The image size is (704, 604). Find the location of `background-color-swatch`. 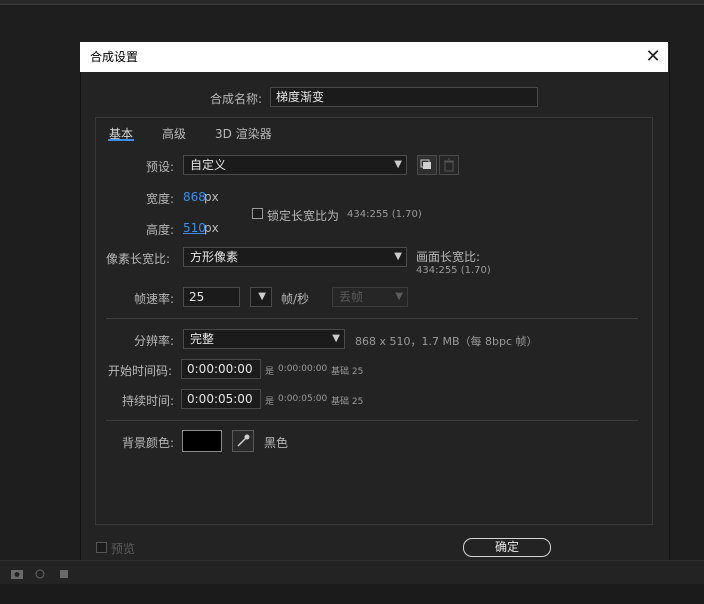

background-color-swatch is located at coordinates (202, 441).